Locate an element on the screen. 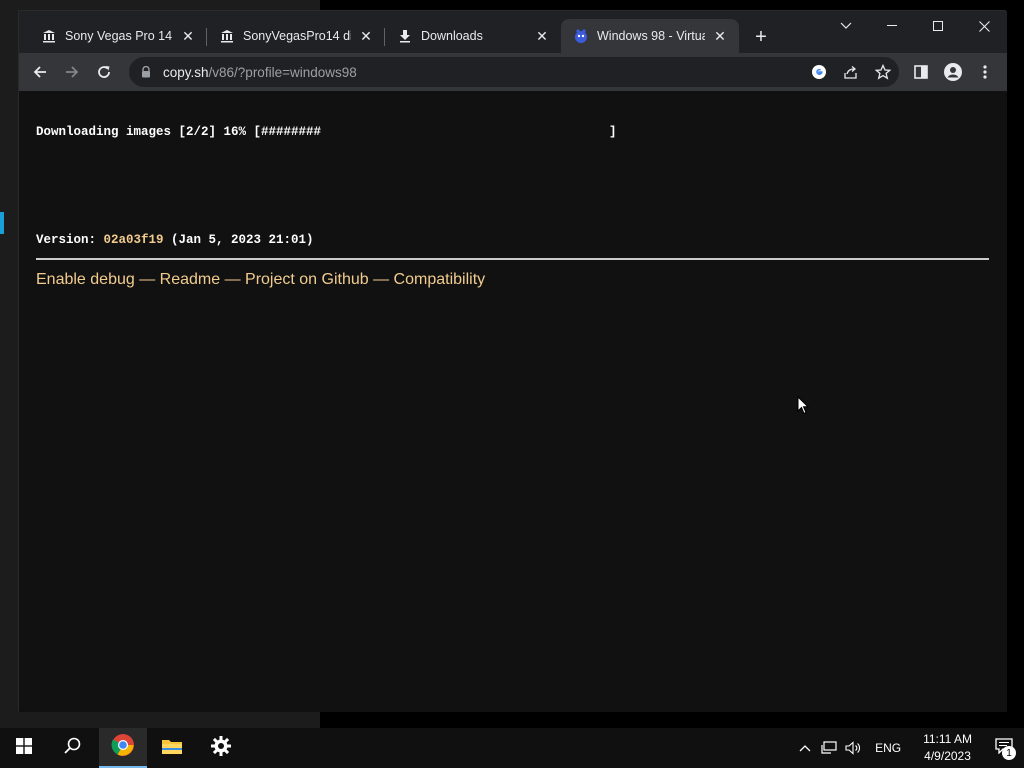  tab-title: SonyVegasPro14 dire is located at coordinates (297, 36).